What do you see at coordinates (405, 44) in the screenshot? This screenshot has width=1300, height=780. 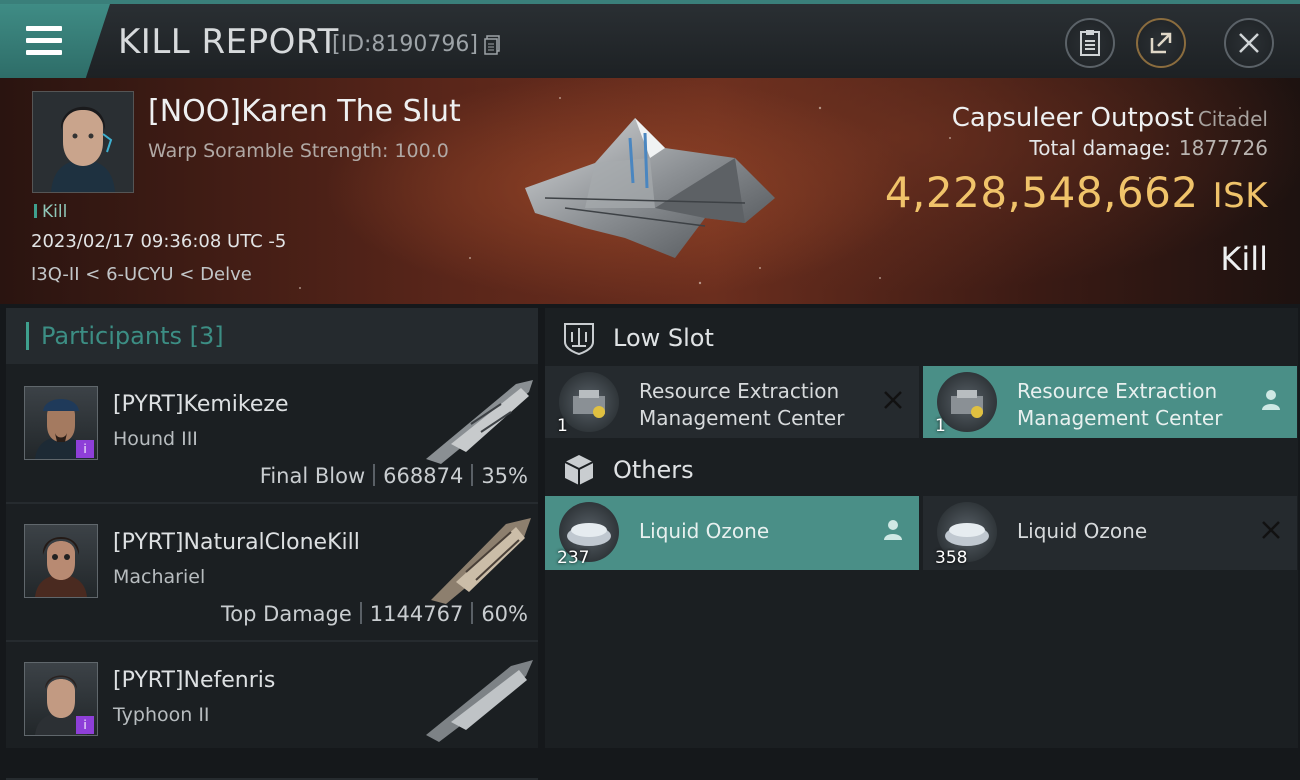 I see `report-id: [ID:8190796]` at bounding box center [405, 44].